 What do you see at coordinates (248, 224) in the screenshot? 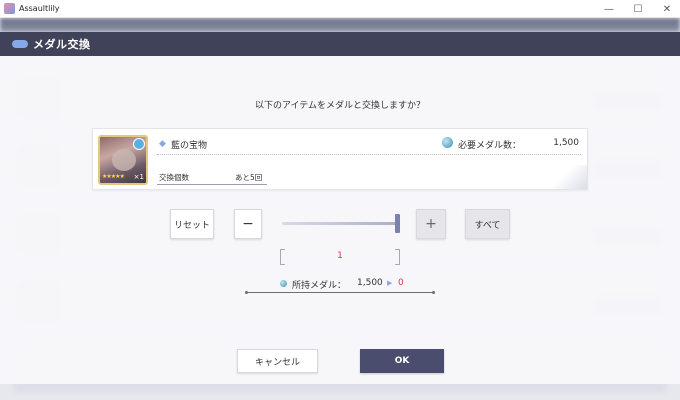
I see `decrement-button: −` at bounding box center [248, 224].